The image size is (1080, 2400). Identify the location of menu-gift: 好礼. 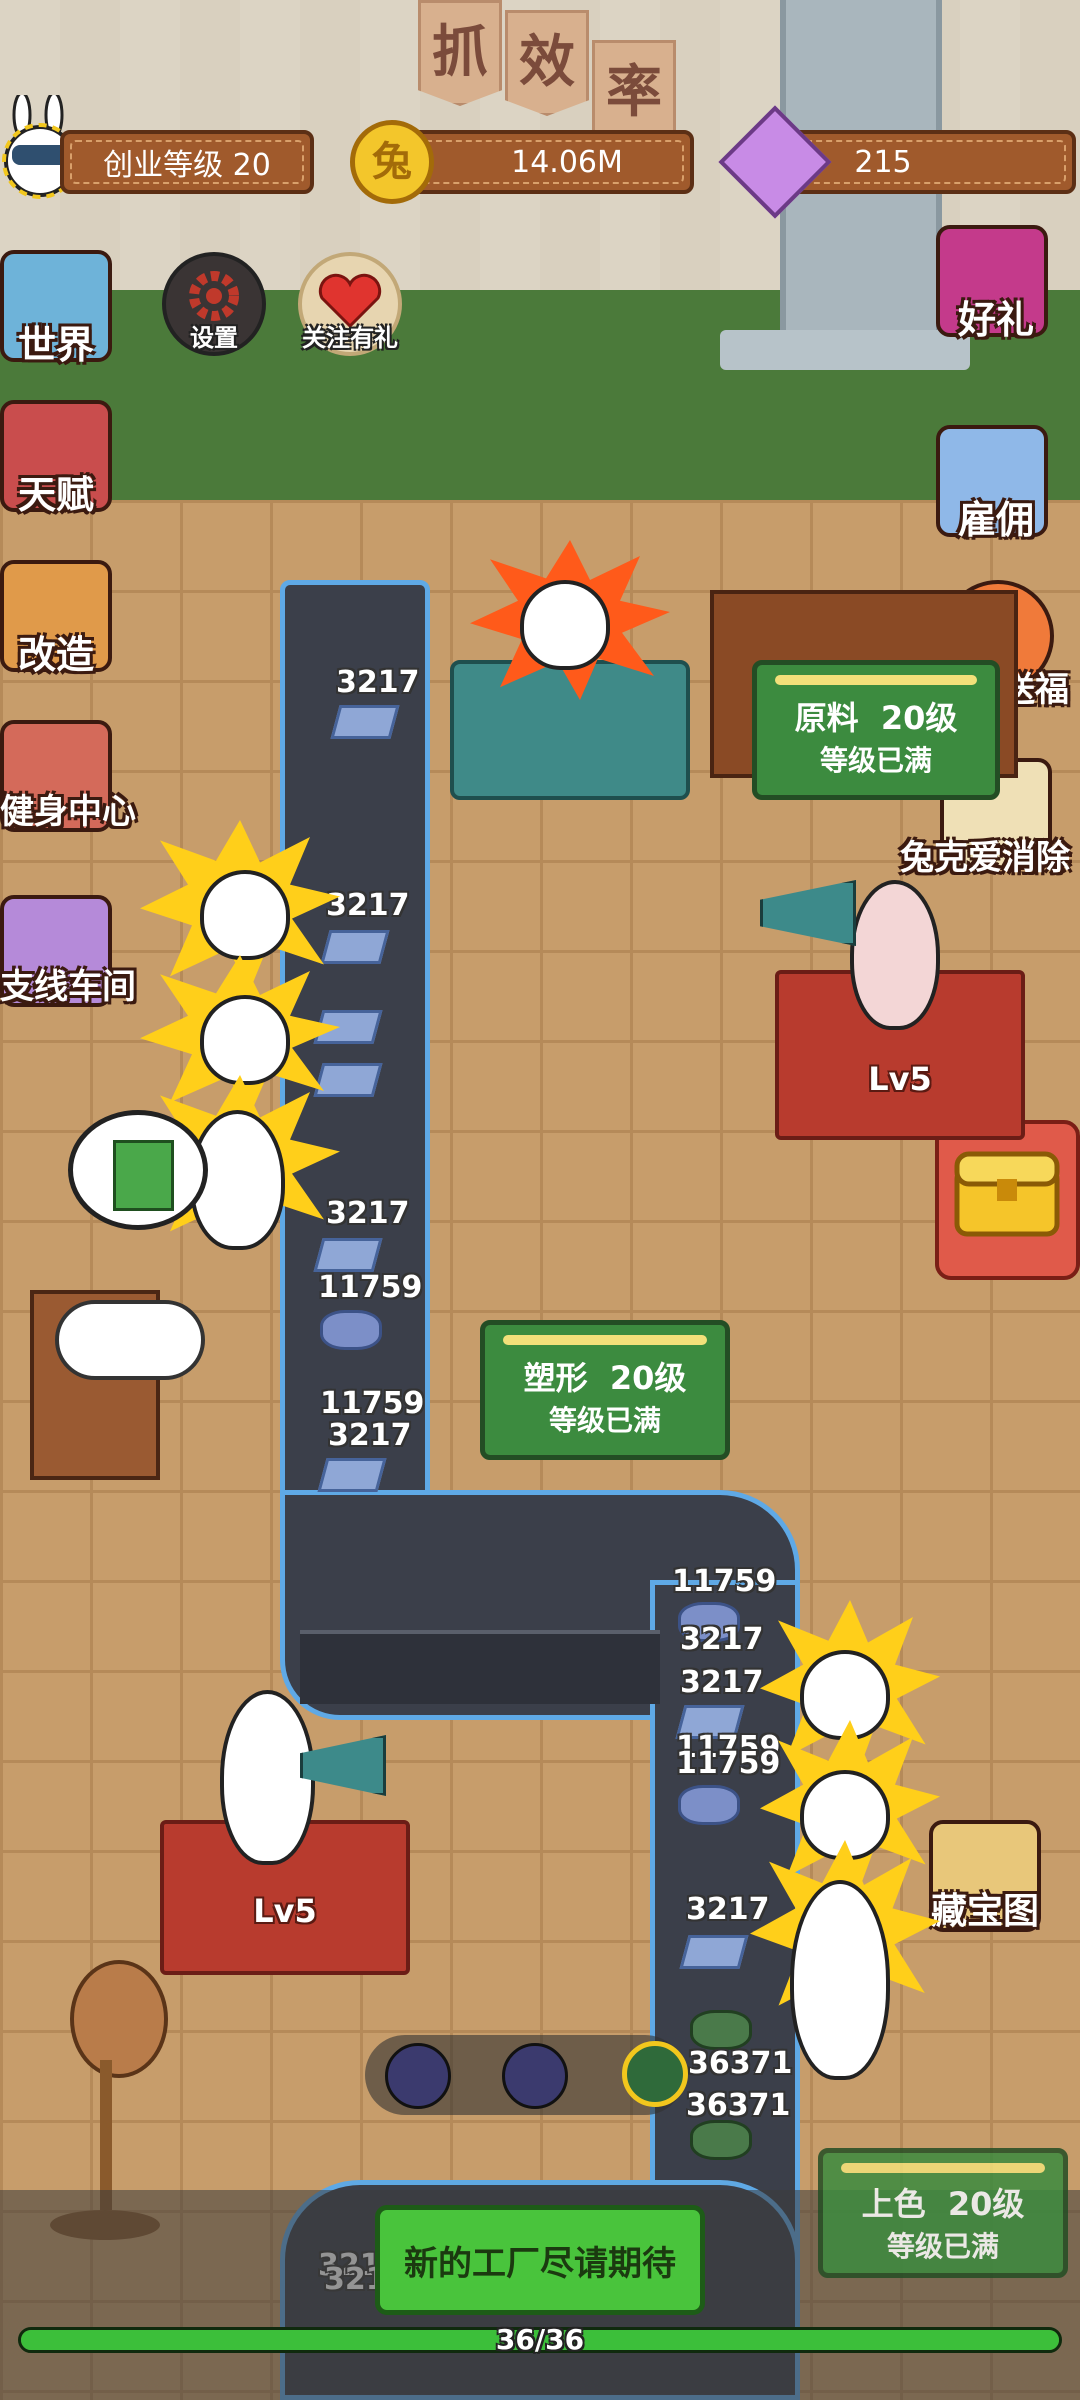
(996, 284).